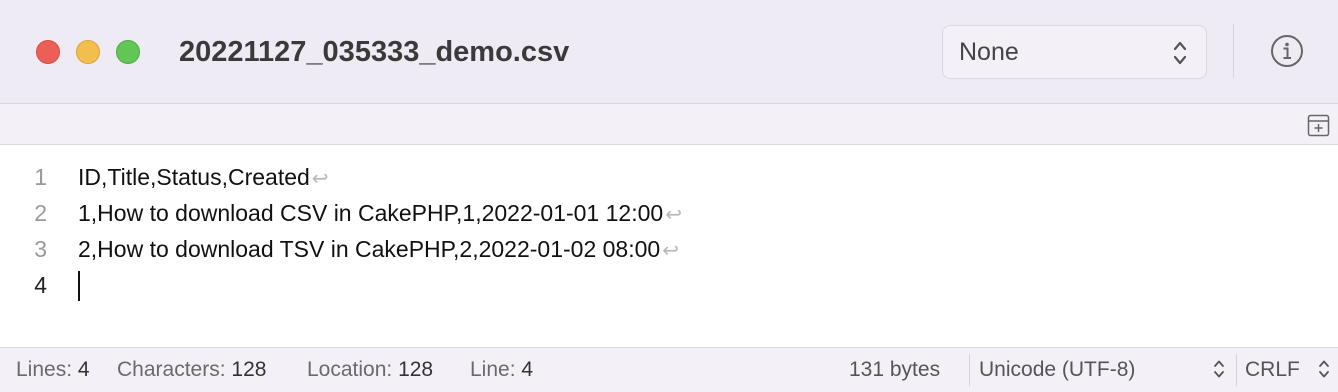 Image resolution: width=1338 pixels, height=392 pixels. I want to click on editor-line: 4, so click(669, 285).